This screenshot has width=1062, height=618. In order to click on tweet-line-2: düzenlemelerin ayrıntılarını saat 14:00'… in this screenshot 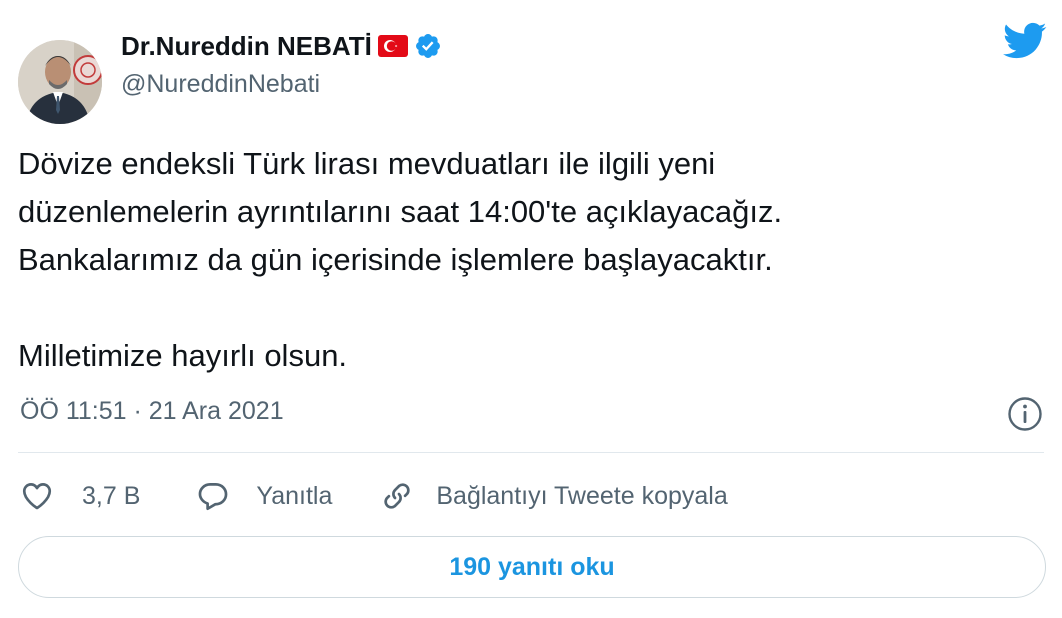, I will do `click(400, 211)`.